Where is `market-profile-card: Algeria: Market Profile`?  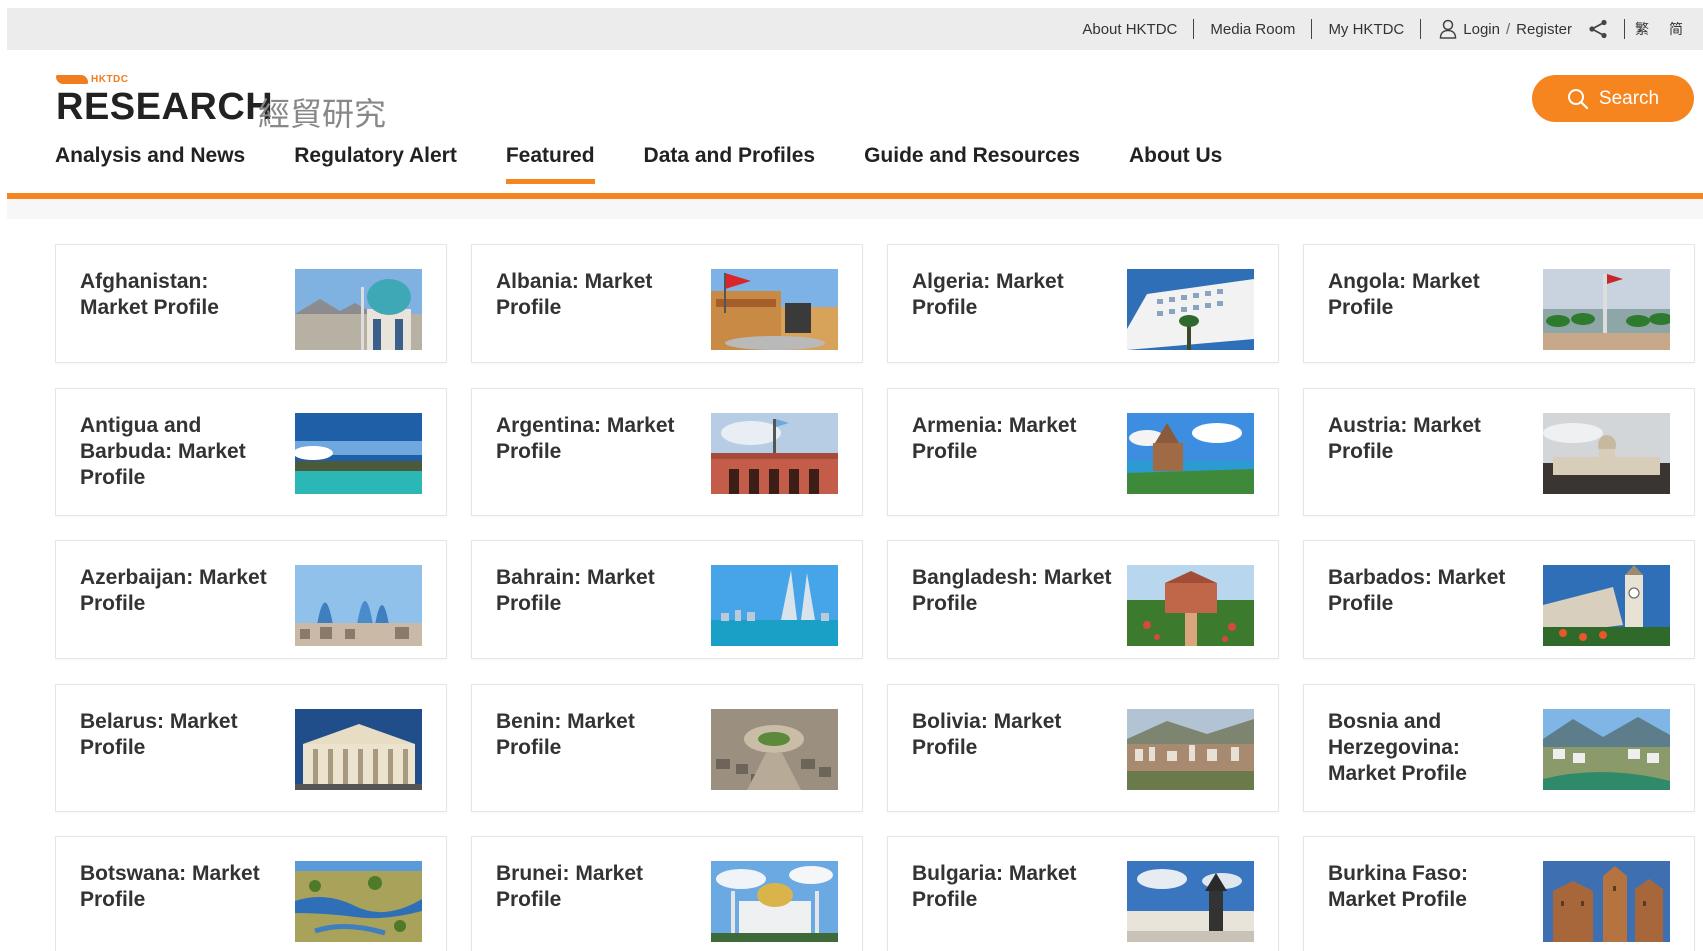
market-profile-card: Algeria: Market Profile is located at coordinates (1083, 303).